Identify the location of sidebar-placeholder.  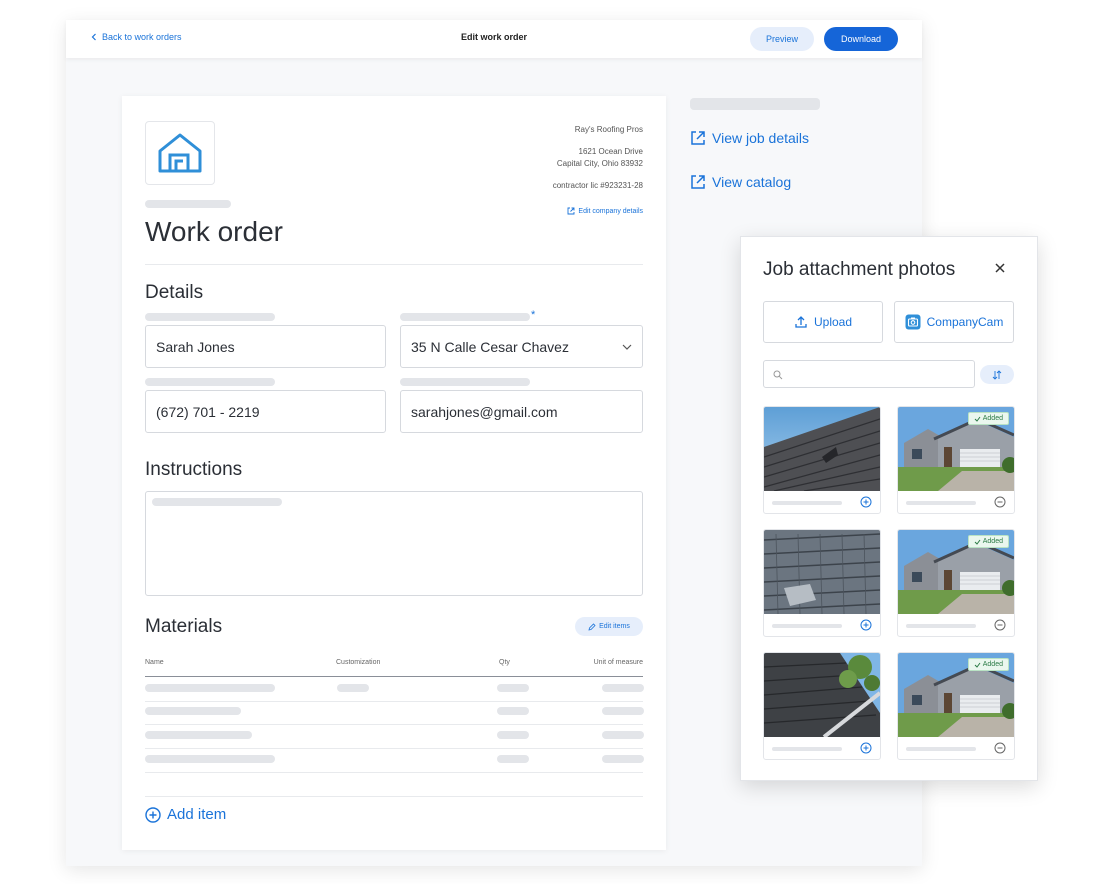
(755, 104).